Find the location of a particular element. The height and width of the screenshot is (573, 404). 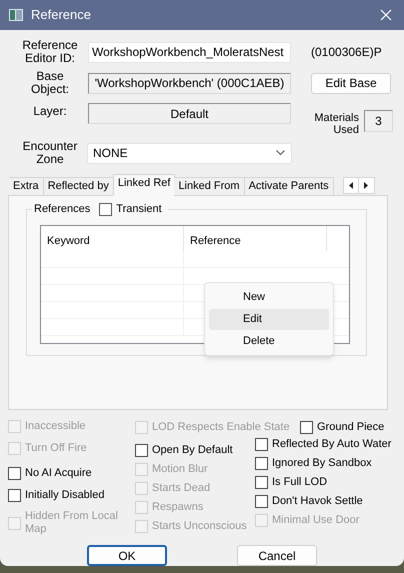

checkbox-label: Reflected By Auto Water is located at coordinates (332, 444).